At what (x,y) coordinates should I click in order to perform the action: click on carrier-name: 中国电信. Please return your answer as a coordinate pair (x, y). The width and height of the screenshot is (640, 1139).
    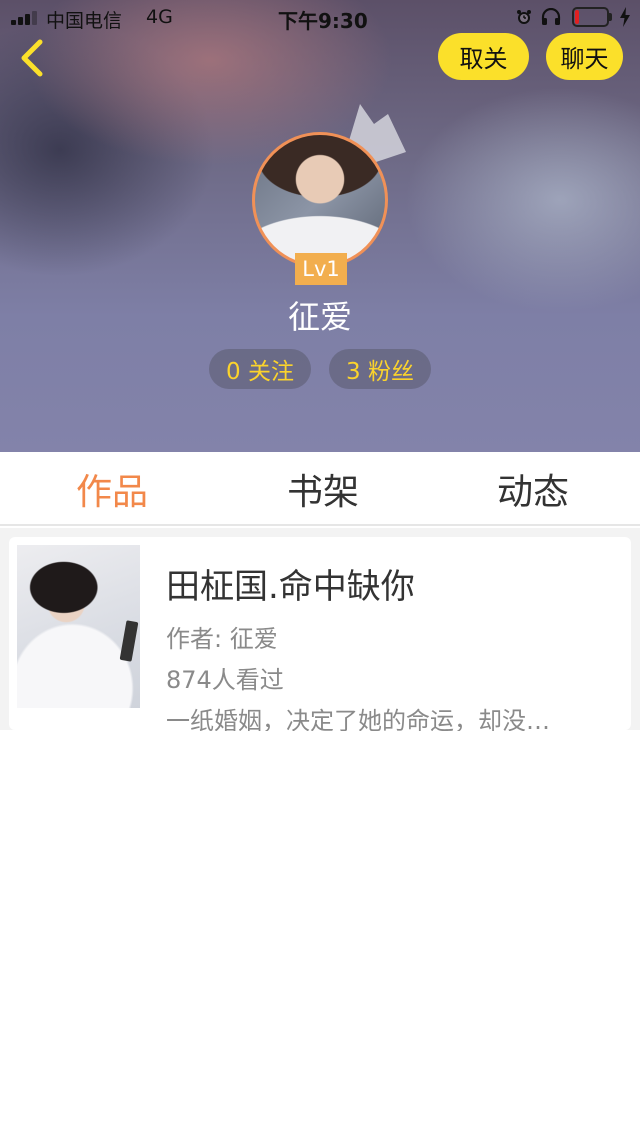
    Looking at the image, I should click on (84, 21).